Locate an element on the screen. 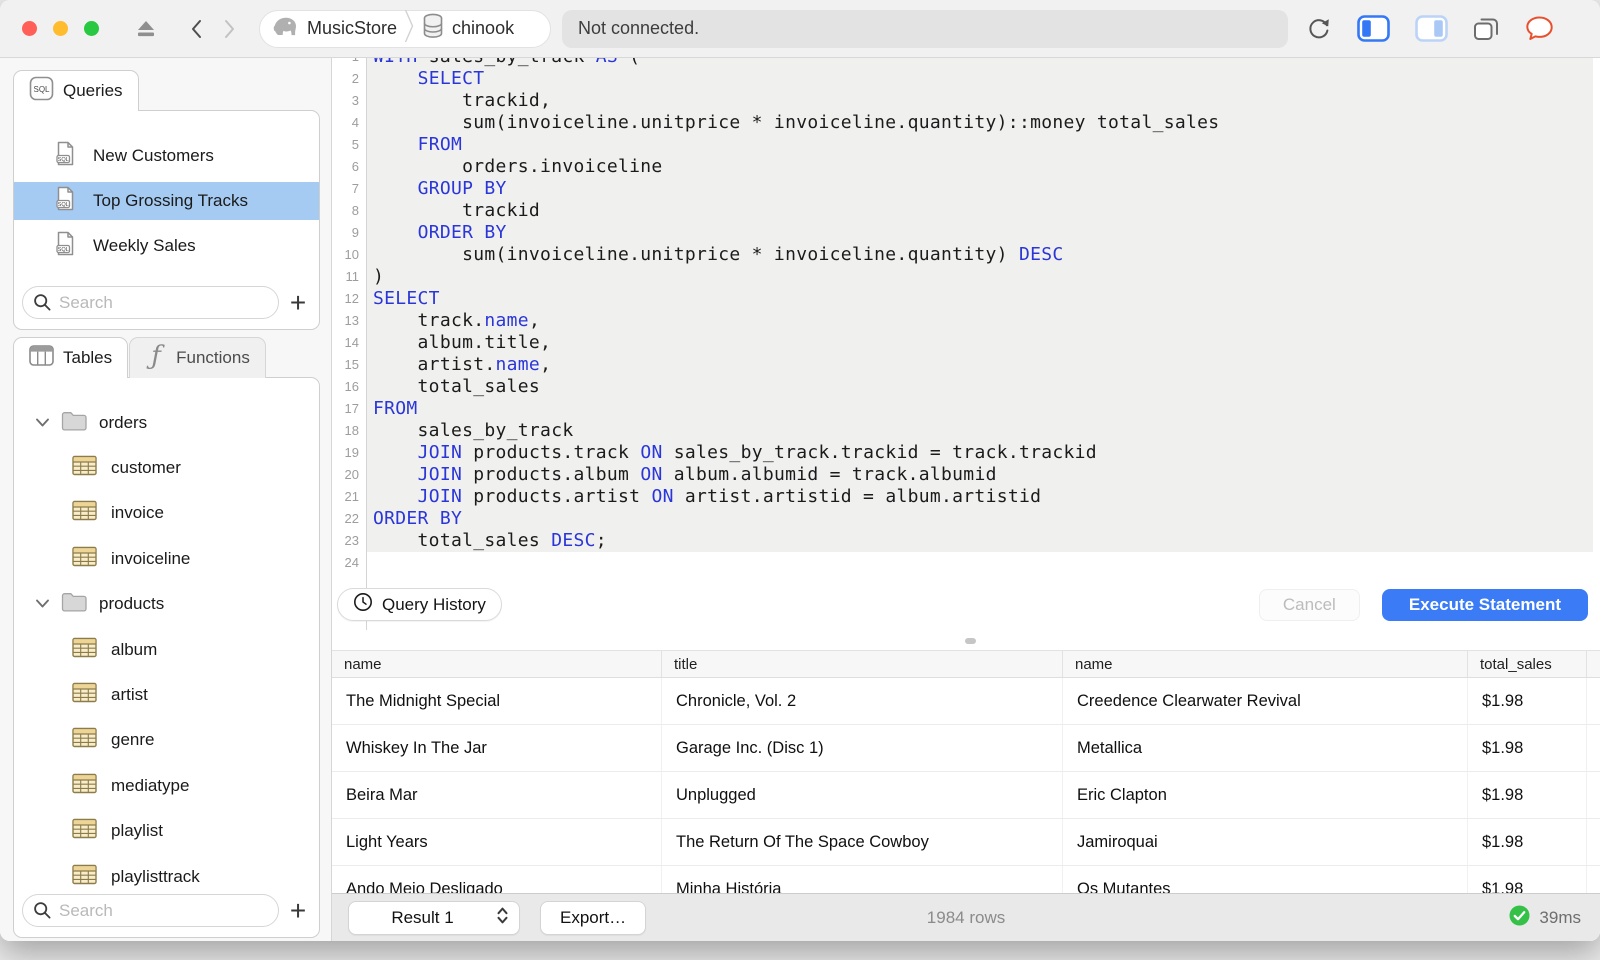 This screenshot has width=1600, height=960. queries-search-input is located at coordinates (150, 302).